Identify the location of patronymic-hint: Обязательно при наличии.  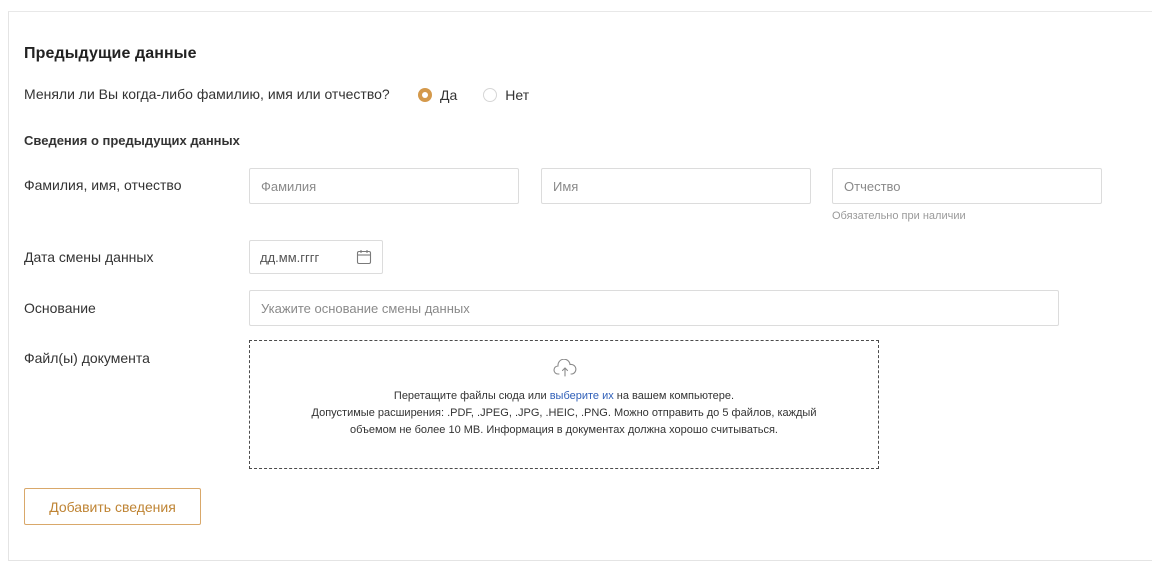
(899, 216).